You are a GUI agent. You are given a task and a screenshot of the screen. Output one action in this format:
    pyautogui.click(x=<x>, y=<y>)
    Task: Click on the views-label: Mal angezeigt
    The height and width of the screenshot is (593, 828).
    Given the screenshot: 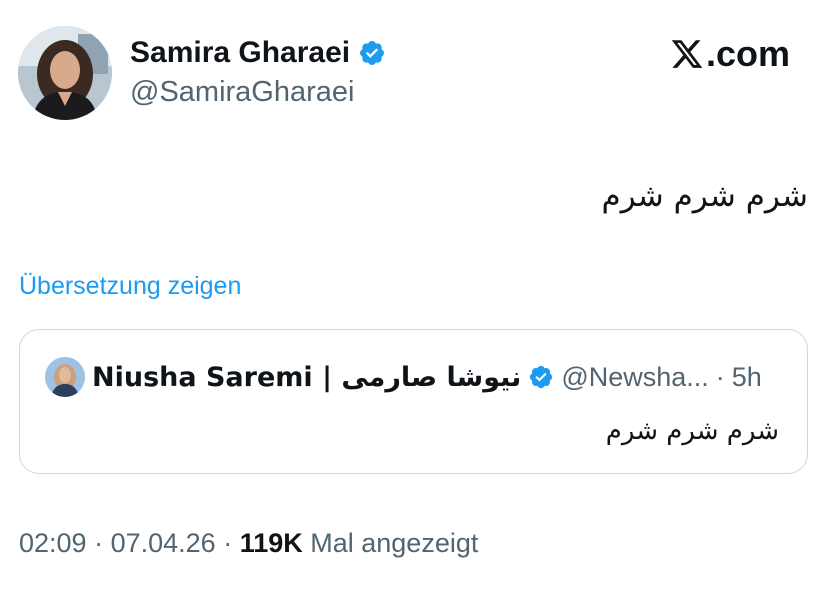 What is the action you would take?
    pyautogui.click(x=390, y=543)
    